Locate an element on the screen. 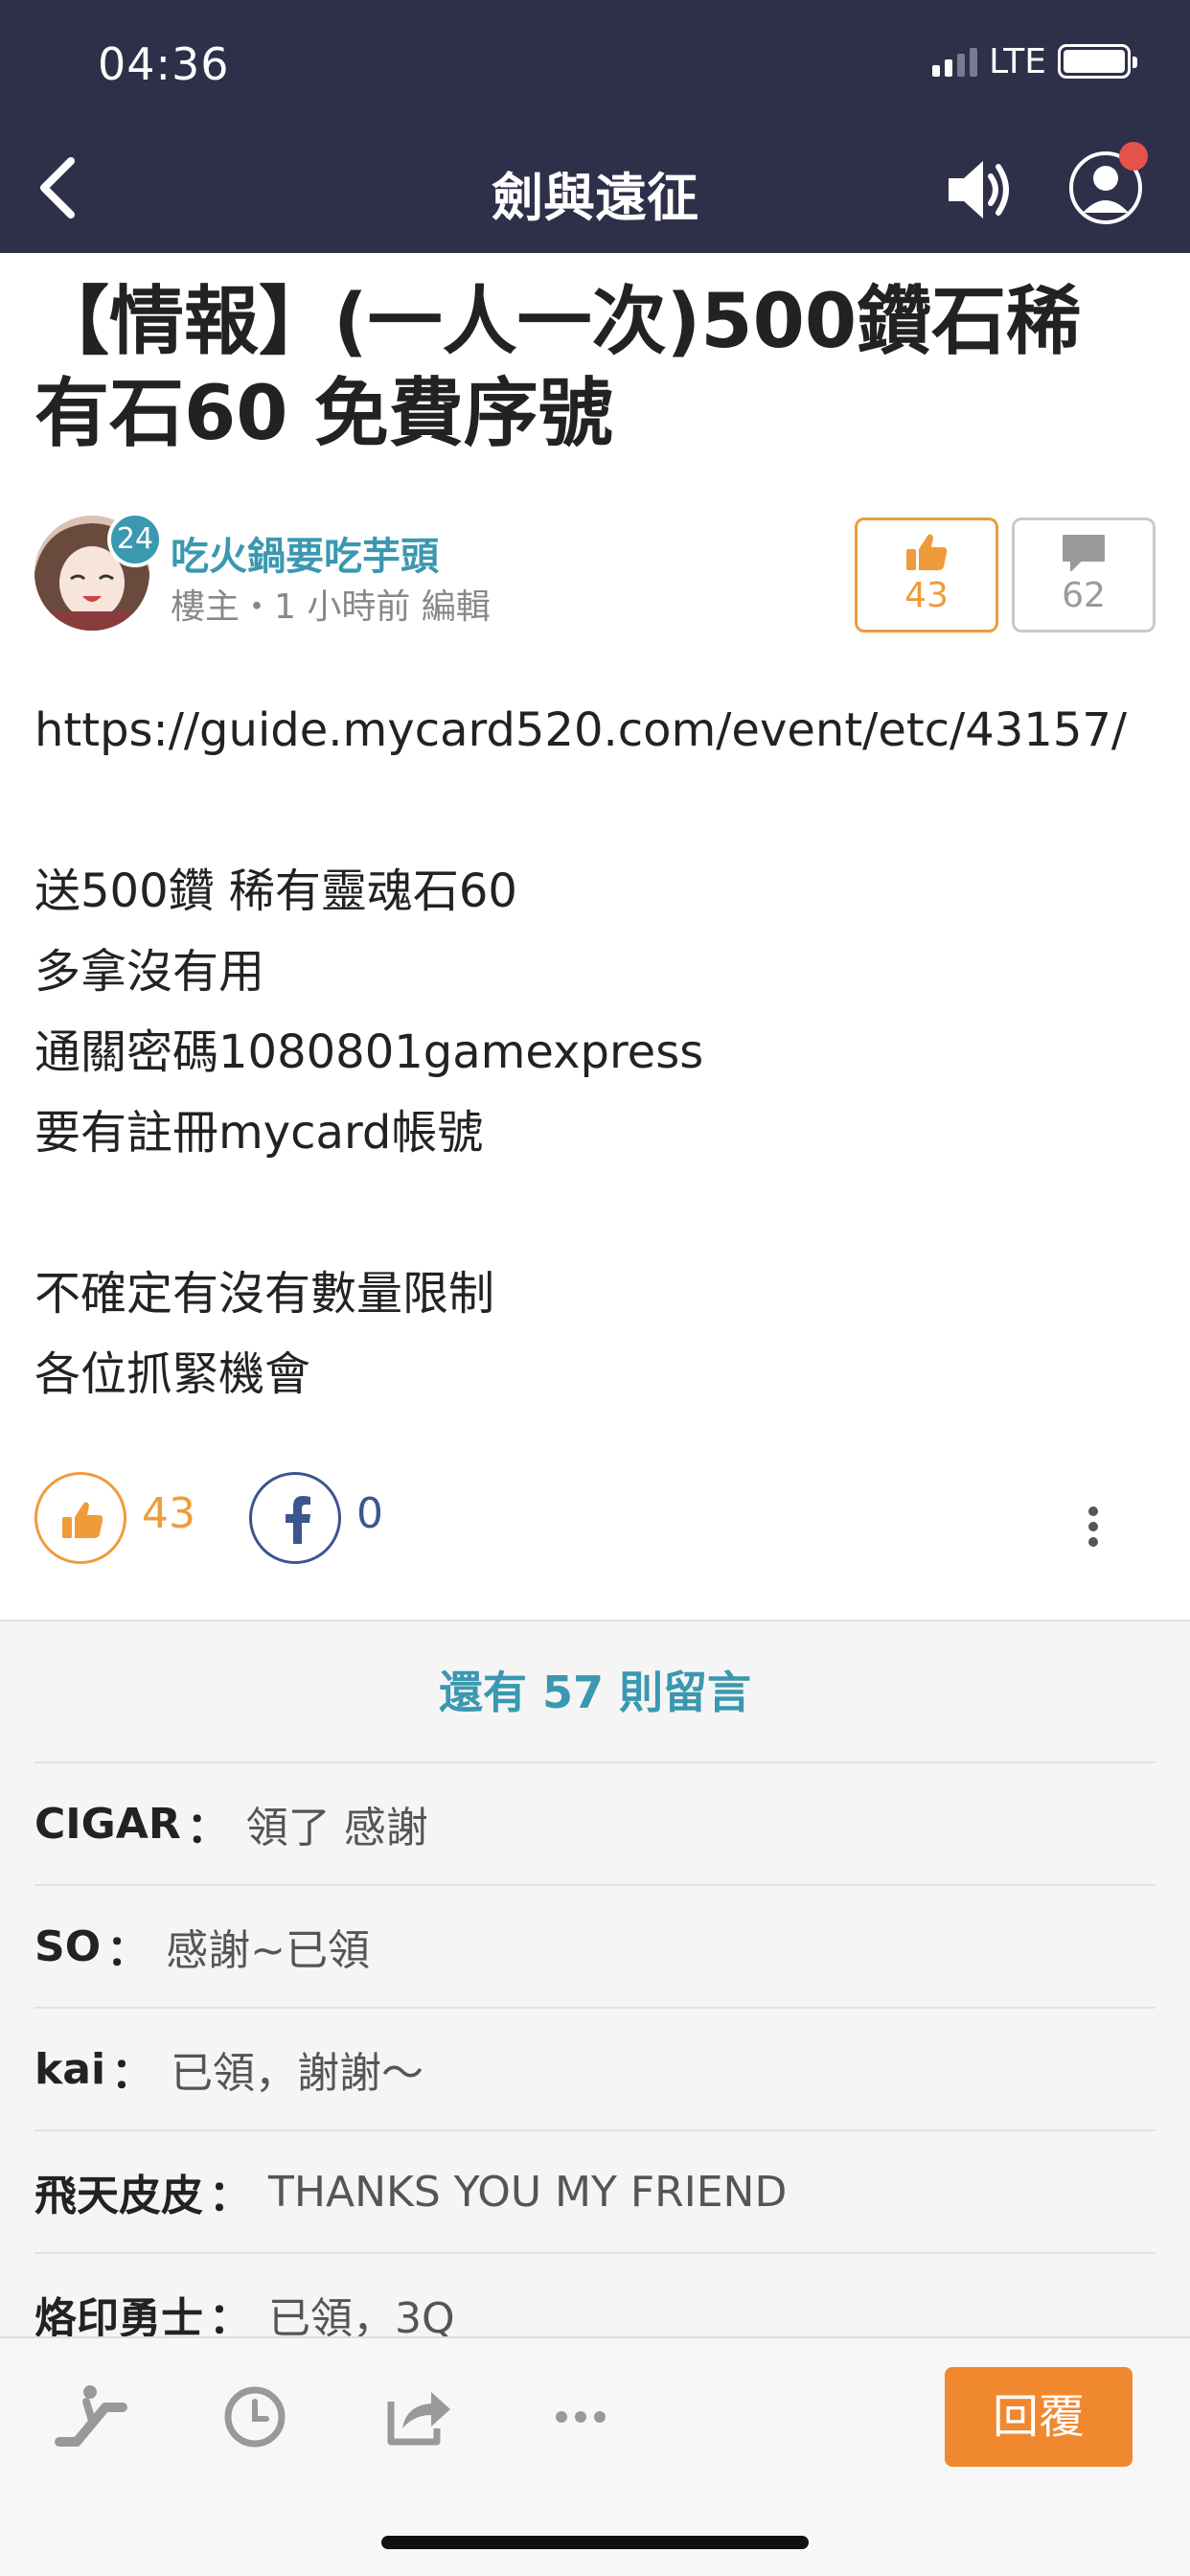 The height and width of the screenshot is (2576, 1190). comment-row: CIGAR ： 領了 感謝 is located at coordinates (595, 1824).